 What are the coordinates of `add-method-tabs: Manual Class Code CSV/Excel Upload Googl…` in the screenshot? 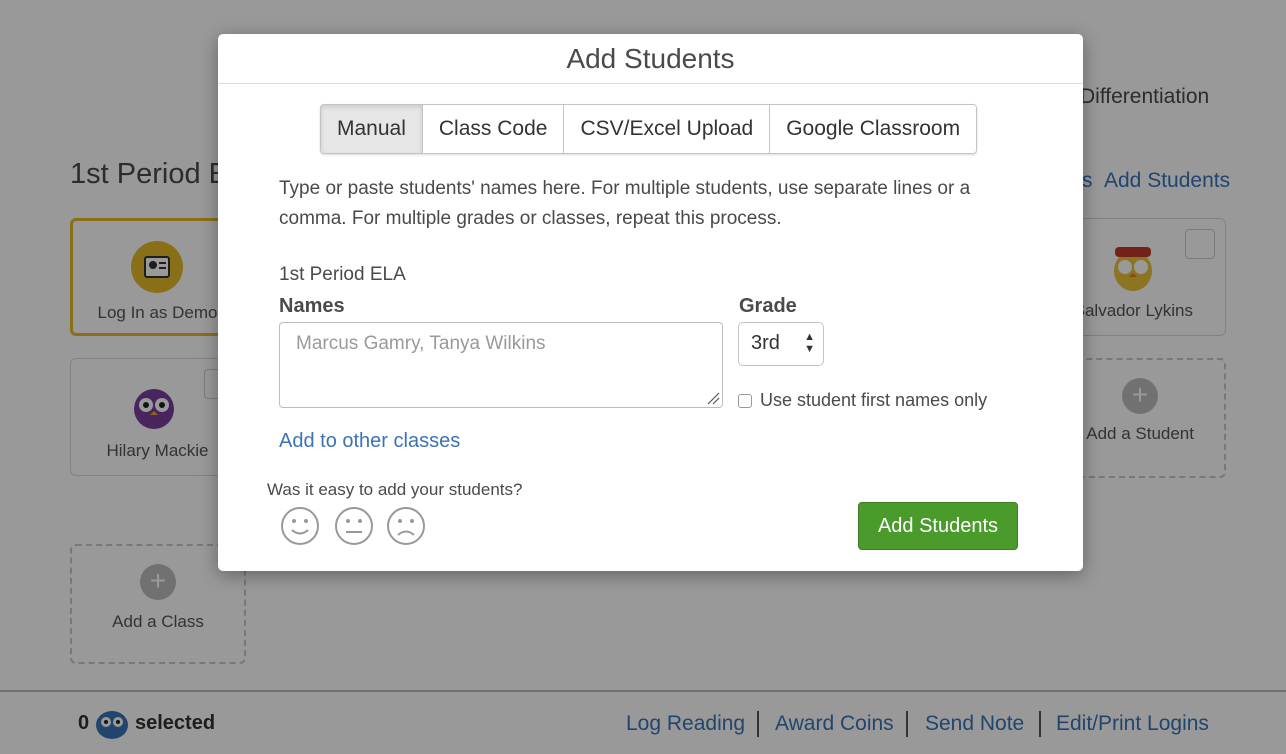 It's located at (649, 129).